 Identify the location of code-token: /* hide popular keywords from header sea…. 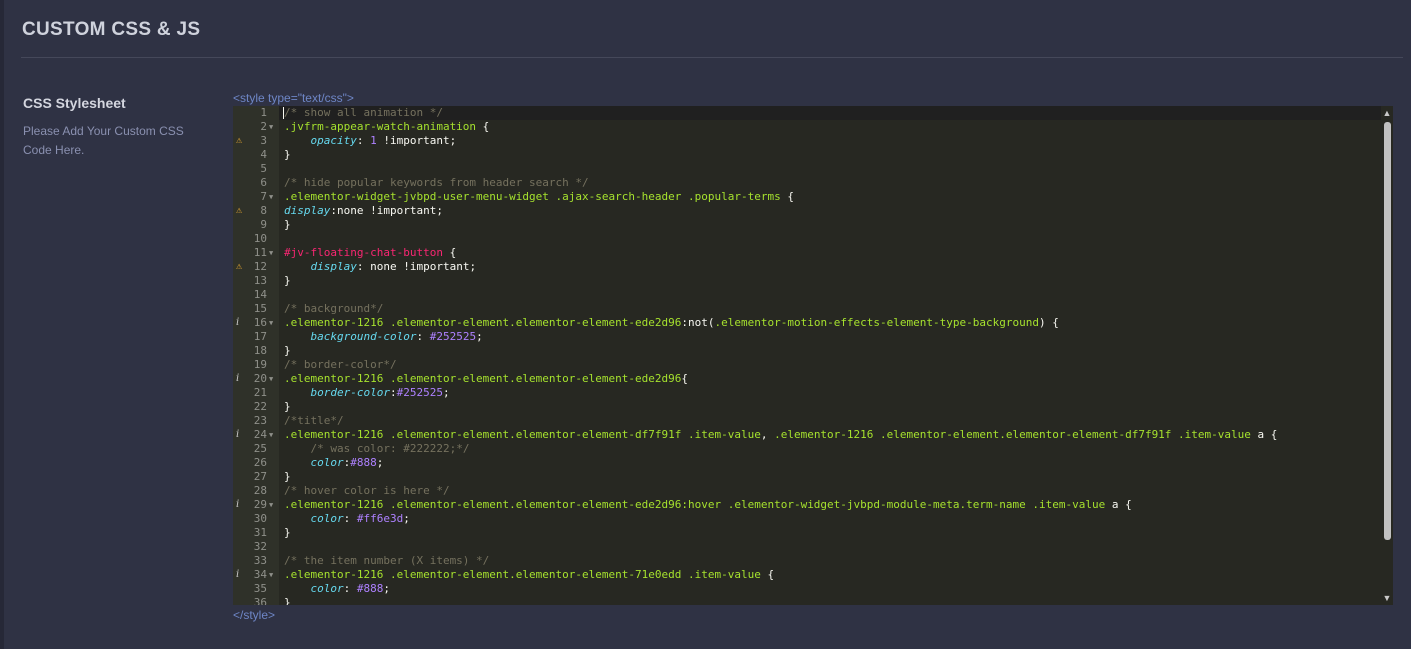
(436, 182).